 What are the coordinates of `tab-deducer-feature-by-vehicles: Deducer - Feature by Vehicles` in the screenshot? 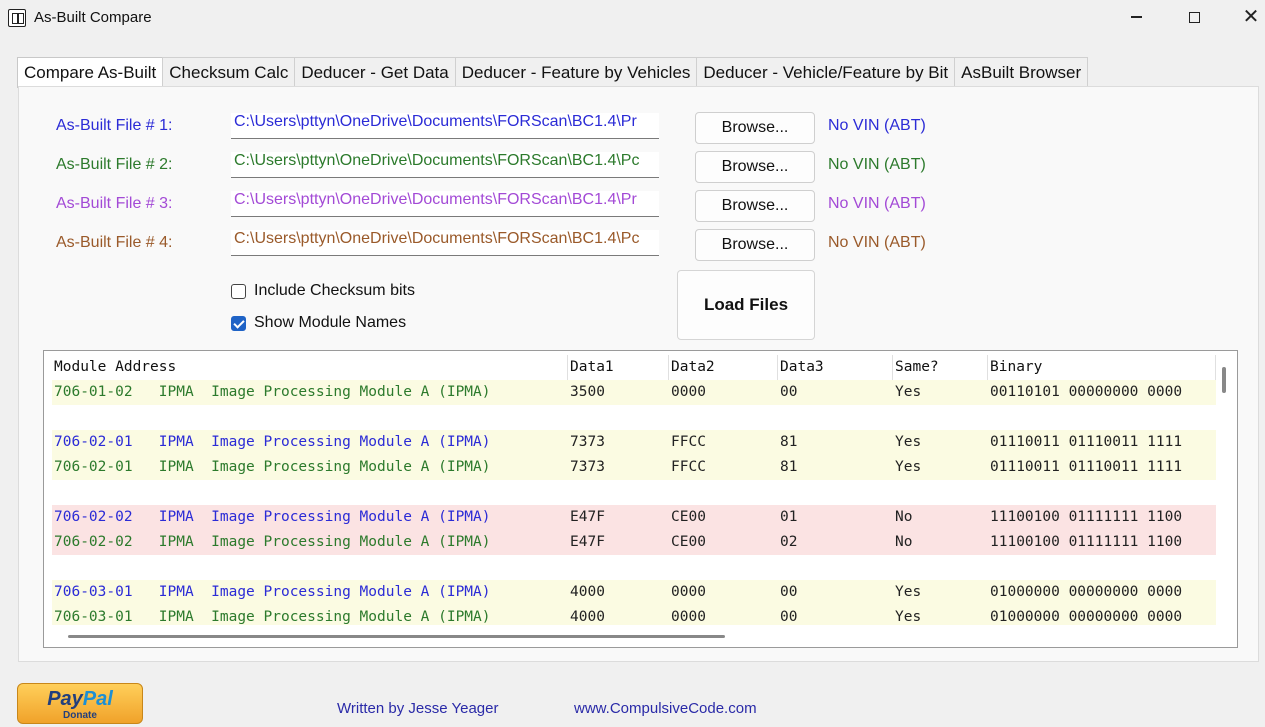 It's located at (576, 72).